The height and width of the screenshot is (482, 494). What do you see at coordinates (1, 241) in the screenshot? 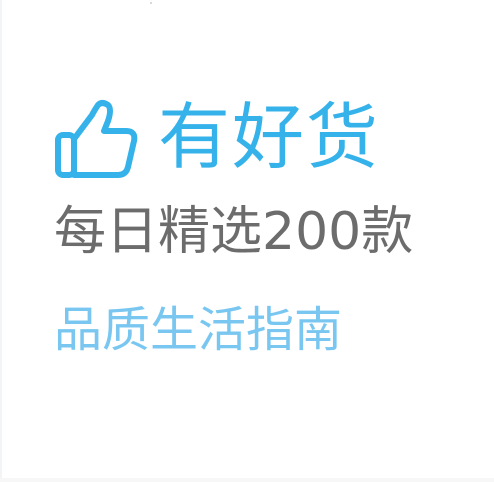
I see `left-edge` at bounding box center [1, 241].